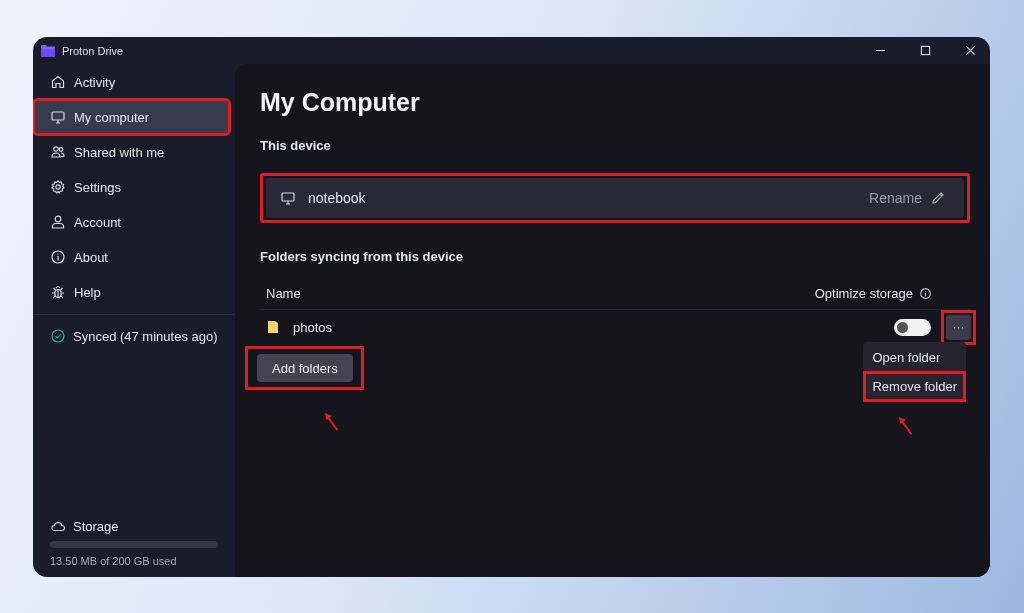  I want to click on pencil-icon, so click(938, 198).